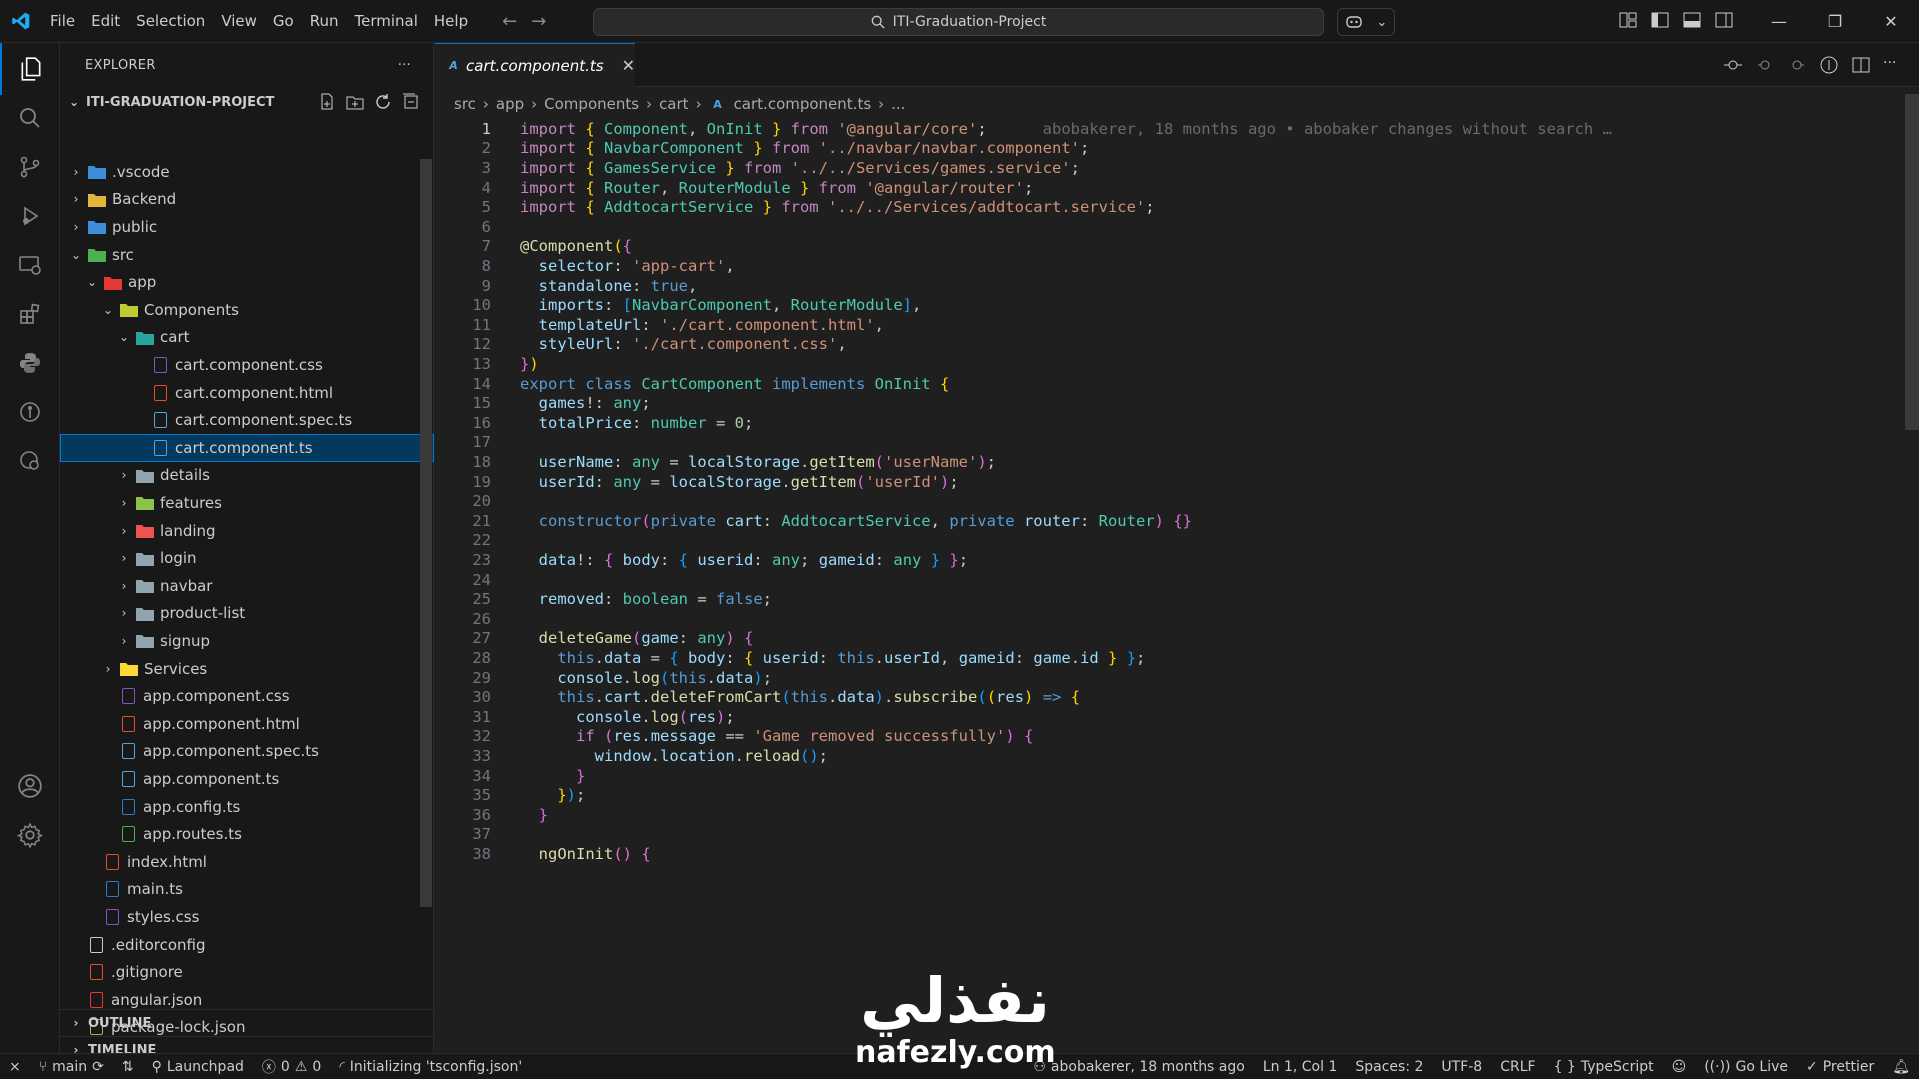 Image resolution: width=1919 pixels, height=1079 pixels. Describe the element at coordinates (30, 412) in the screenshot. I see `gitlens-icon` at that location.